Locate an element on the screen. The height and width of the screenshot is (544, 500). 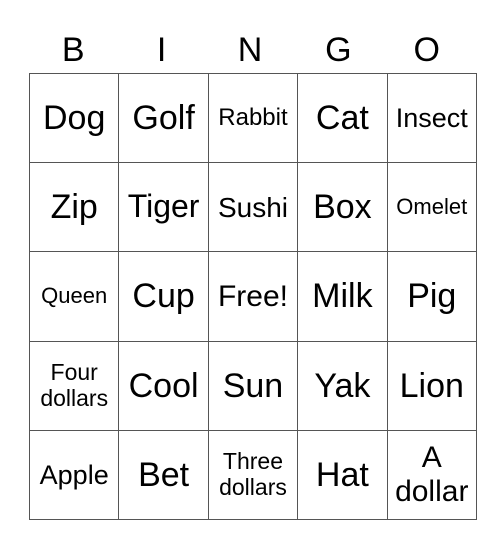
bingo-cell: Yak is located at coordinates (342, 385).